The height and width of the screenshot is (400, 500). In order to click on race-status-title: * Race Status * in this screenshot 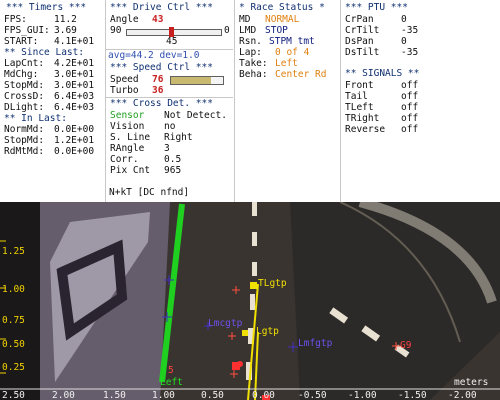, I will do `click(282, 7)`.